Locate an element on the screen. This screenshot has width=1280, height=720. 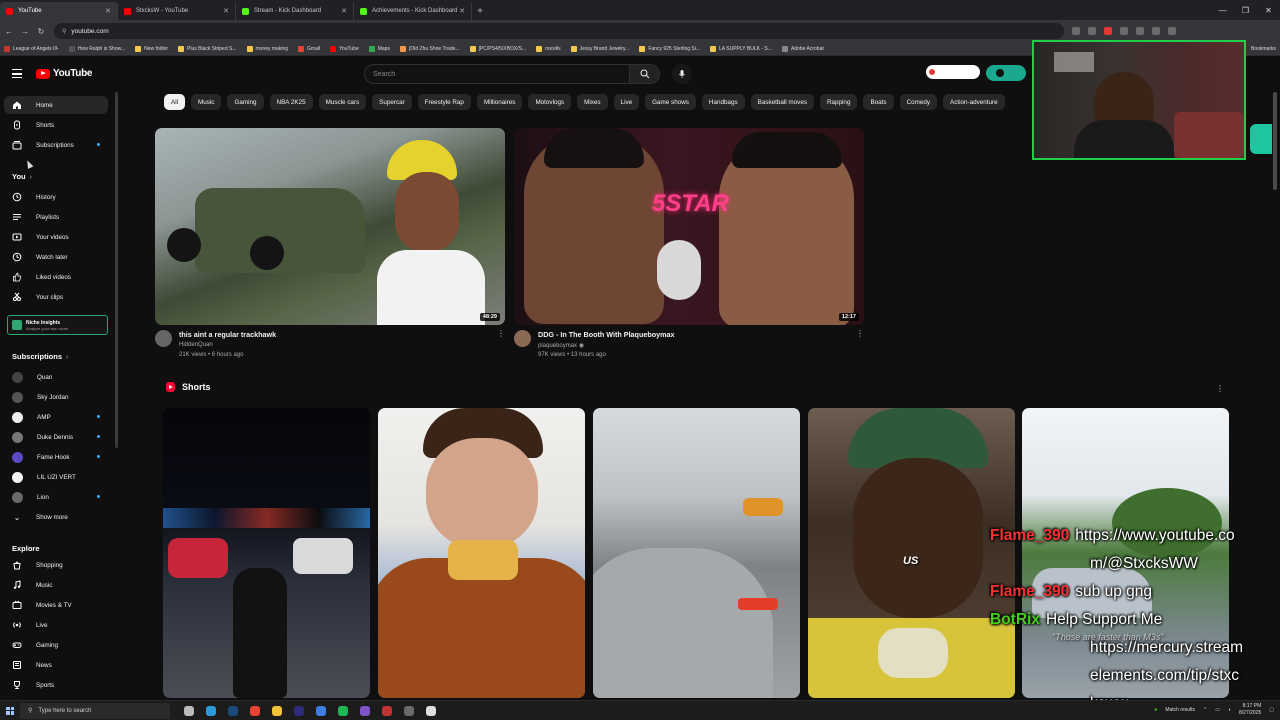
filter-chip: Handbags is located at coordinates (723, 102).